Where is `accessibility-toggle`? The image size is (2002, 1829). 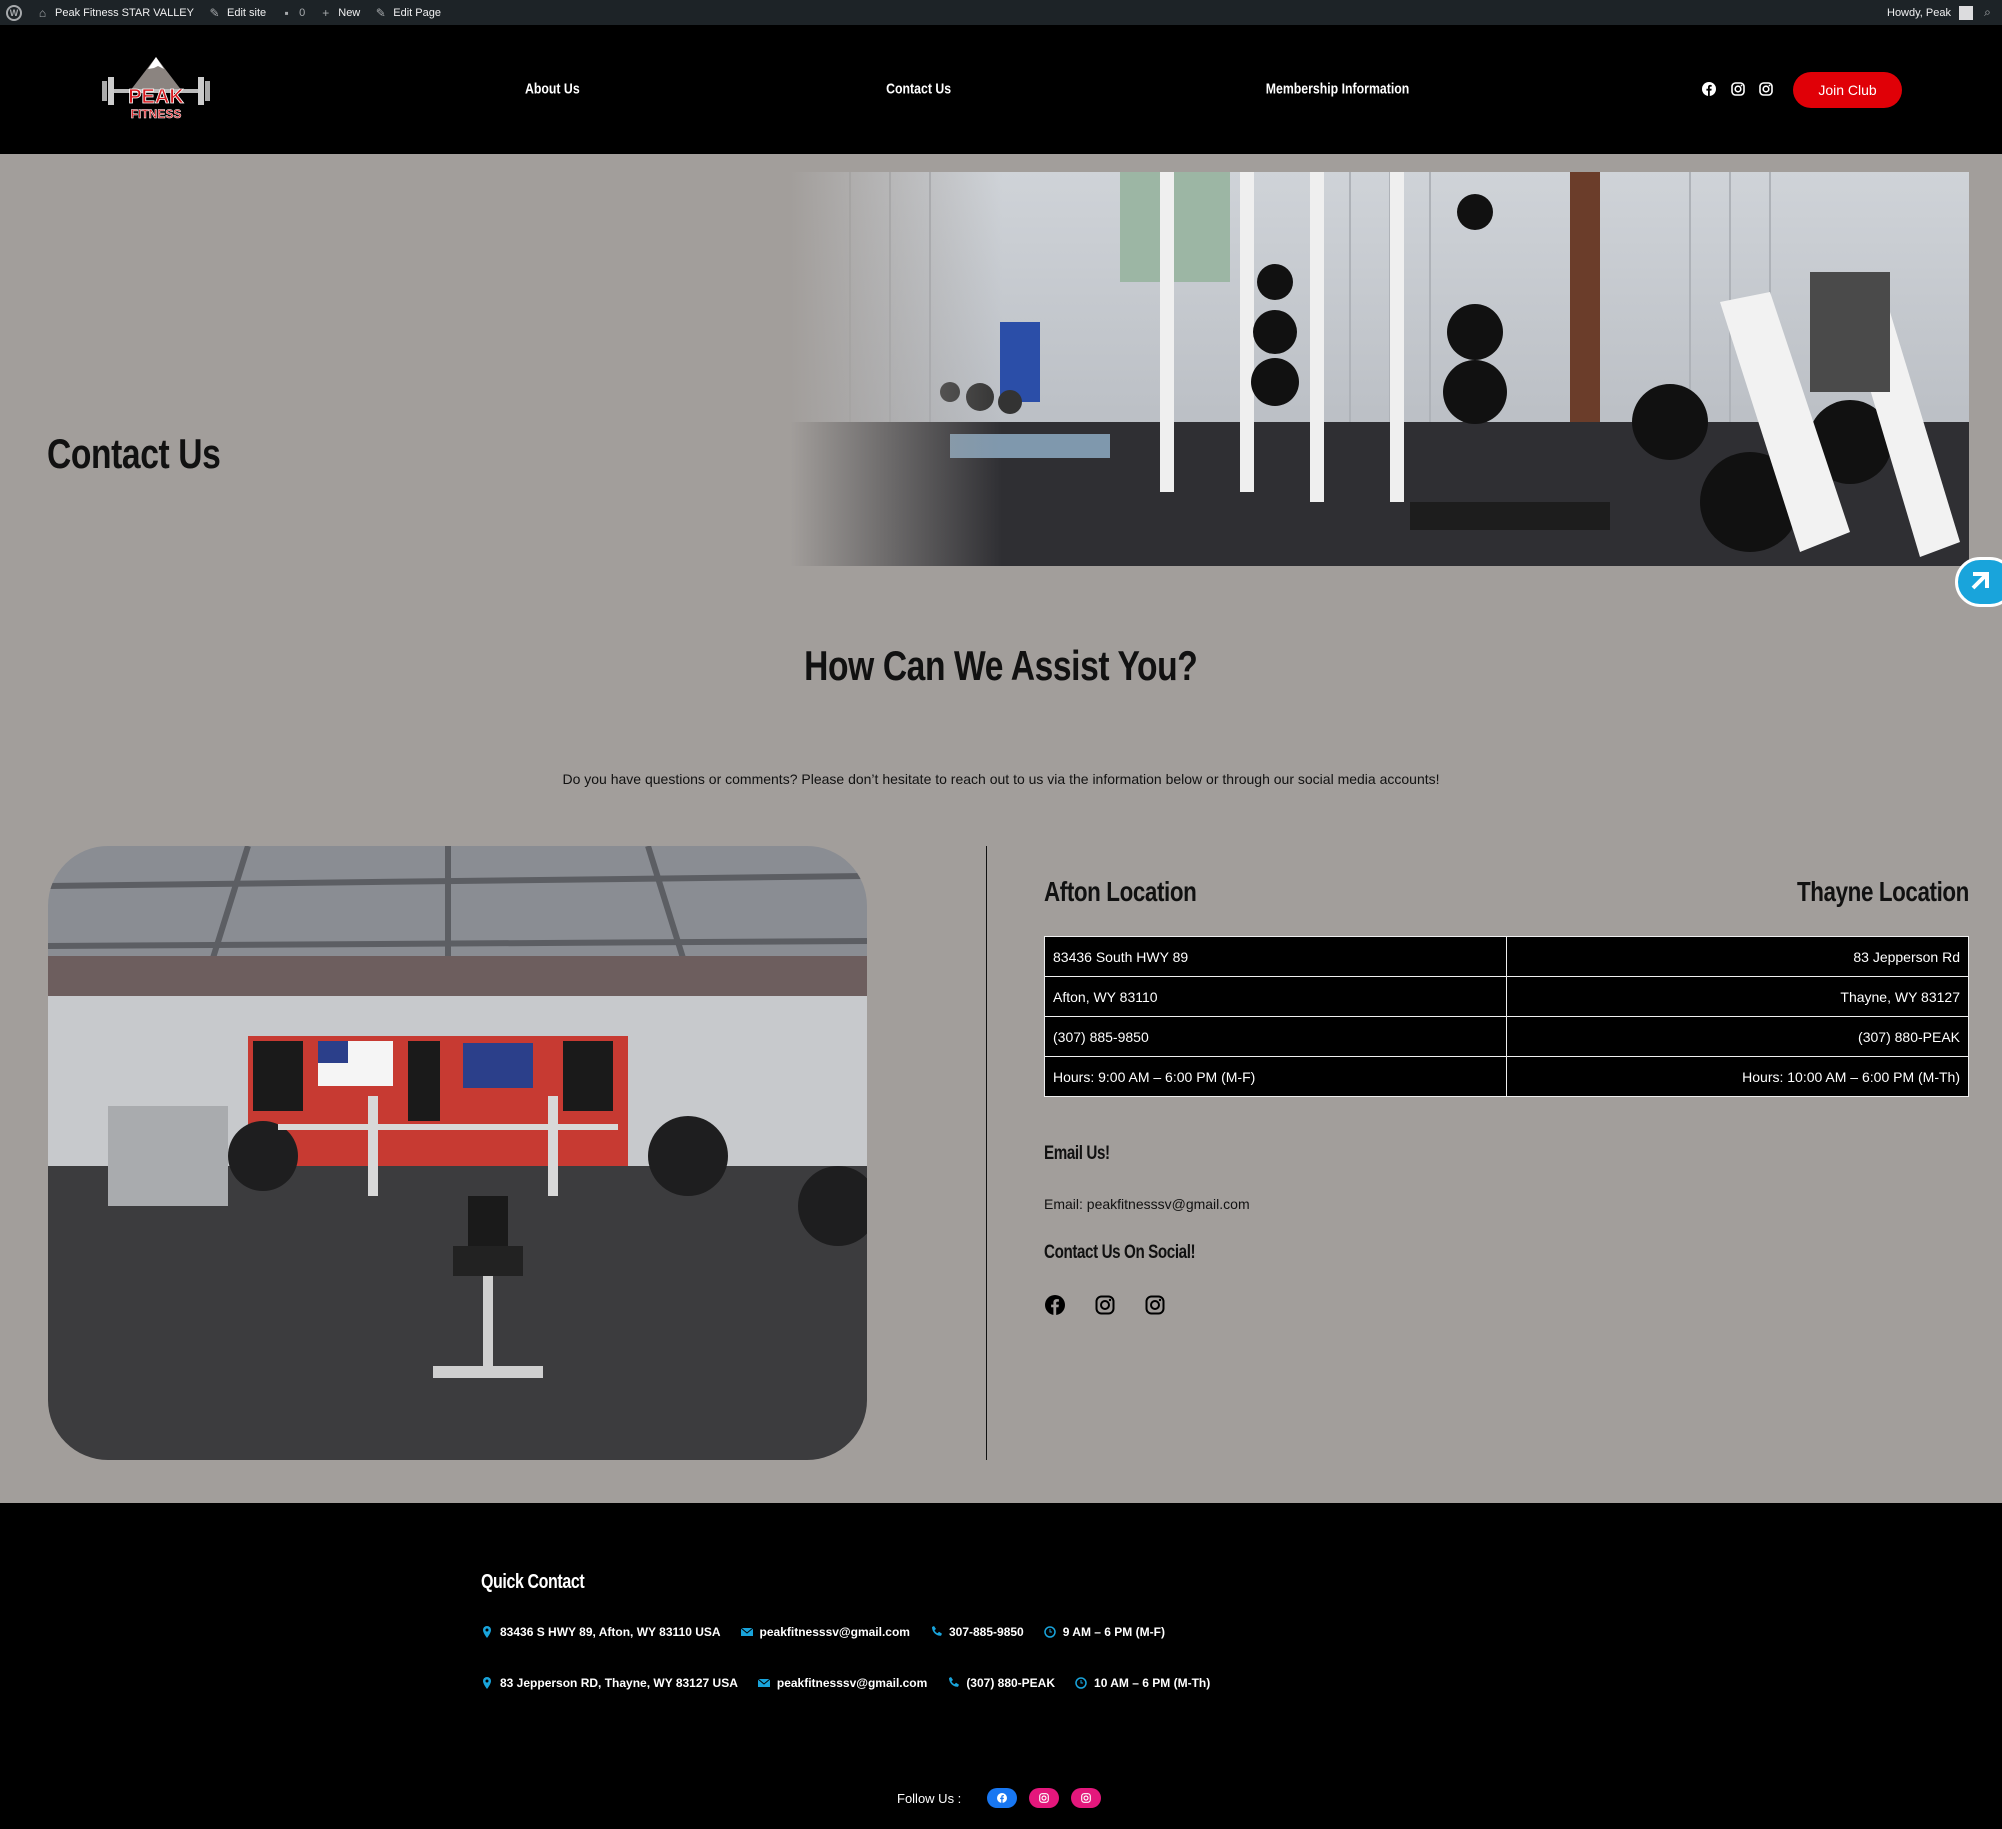 accessibility-toggle is located at coordinates (1978, 582).